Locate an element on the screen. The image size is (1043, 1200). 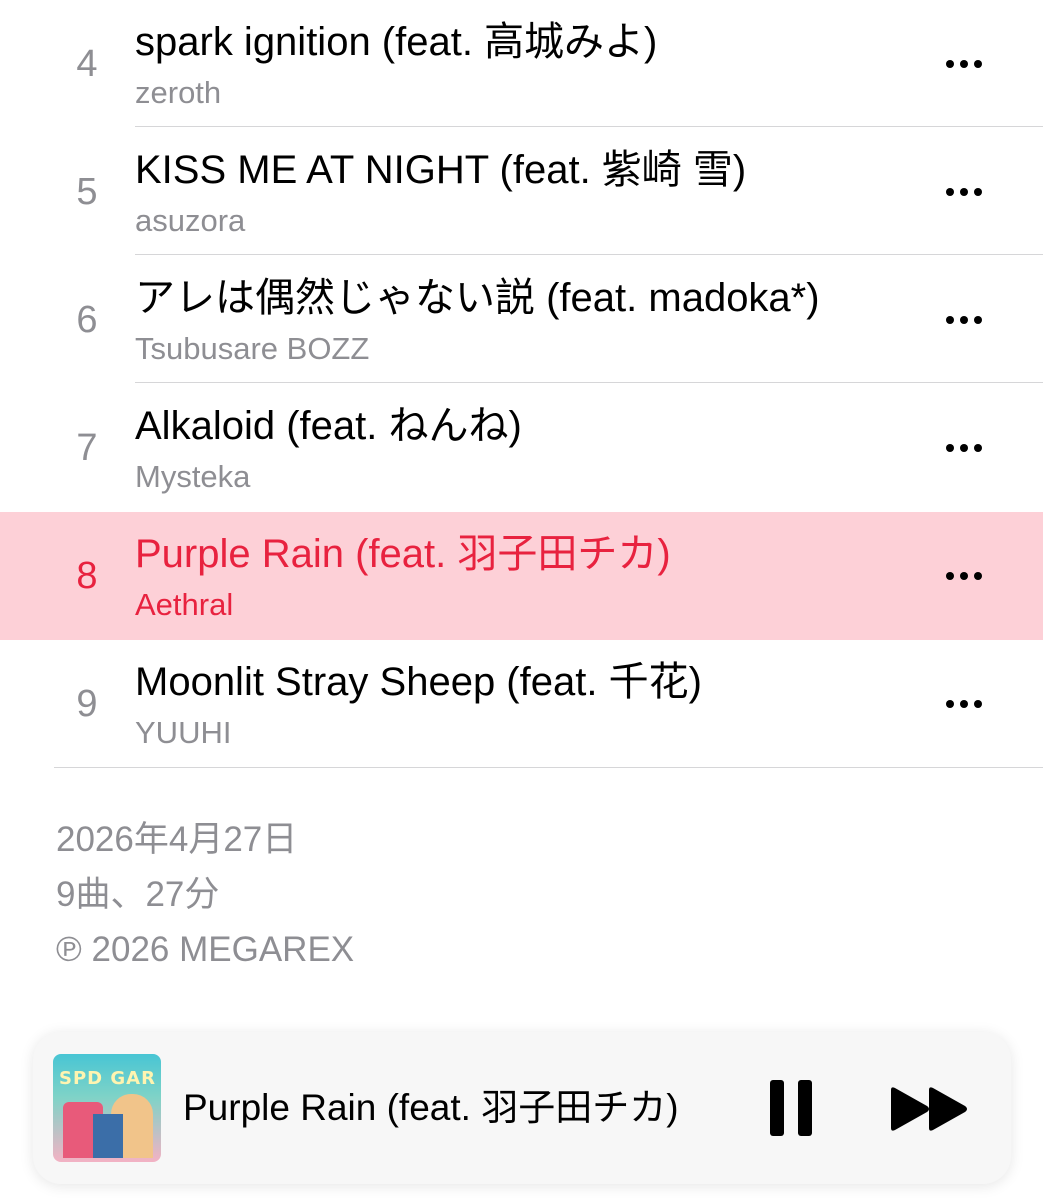
track-artist: zeroth is located at coordinates (178, 92).